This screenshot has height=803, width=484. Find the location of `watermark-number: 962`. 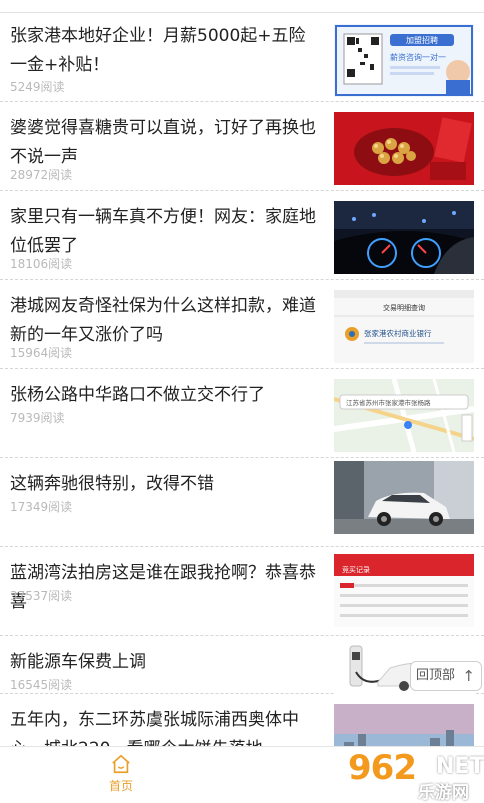

watermark-number: 962 is located at coordinates (382, 768).